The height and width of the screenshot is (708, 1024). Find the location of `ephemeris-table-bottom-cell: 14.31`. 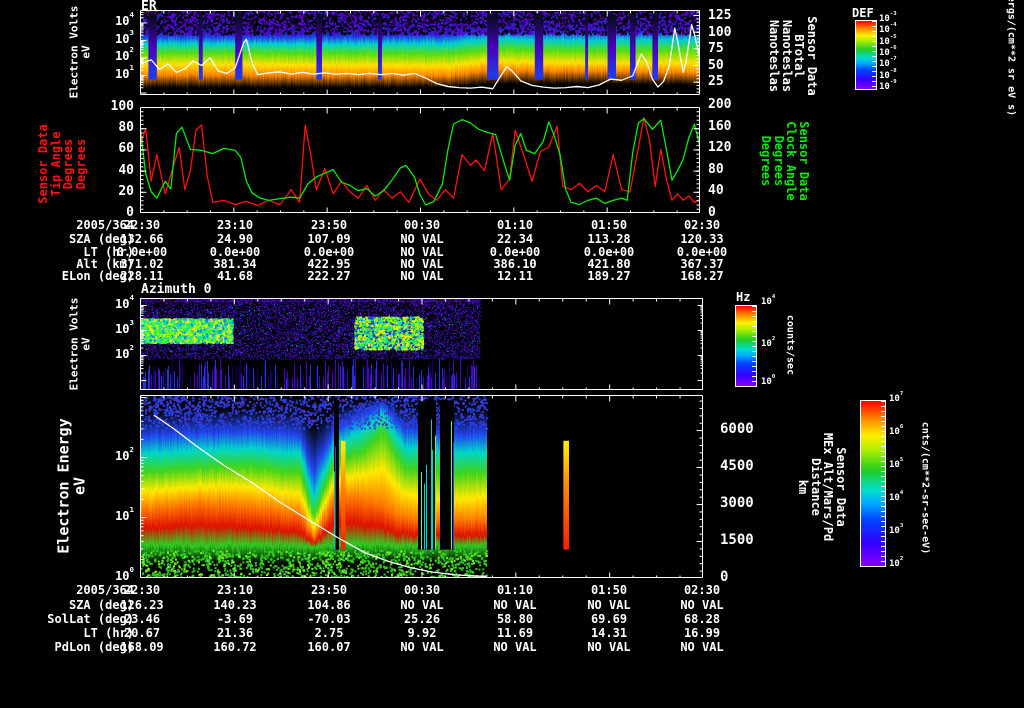

ephemeris-table-bottom-cell: 14.31 is located at coordinates (609, 633).